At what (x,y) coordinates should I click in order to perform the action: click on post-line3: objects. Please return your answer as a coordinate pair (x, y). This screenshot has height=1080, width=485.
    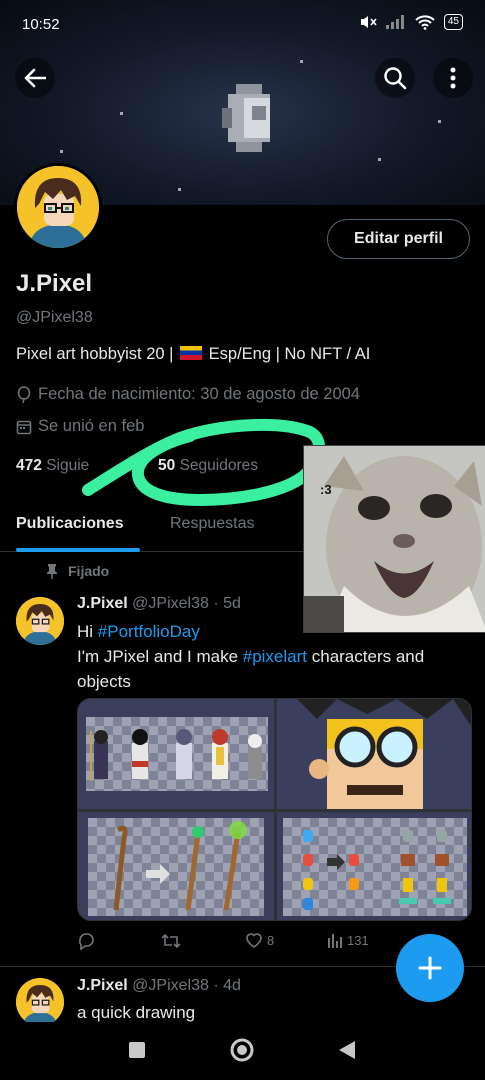
    Looking at the image, I should click on (104, 681).